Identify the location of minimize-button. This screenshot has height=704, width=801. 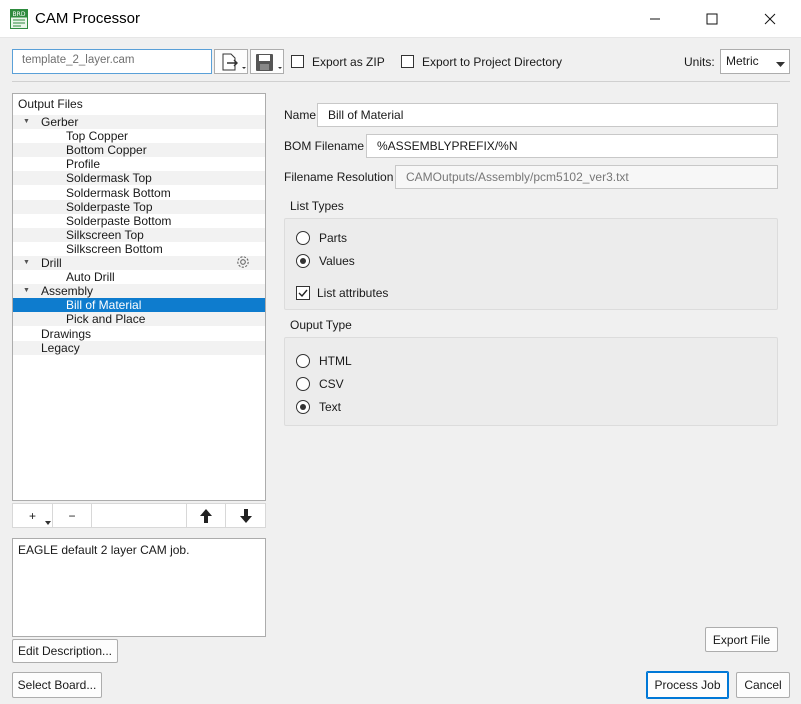
(655, 19).